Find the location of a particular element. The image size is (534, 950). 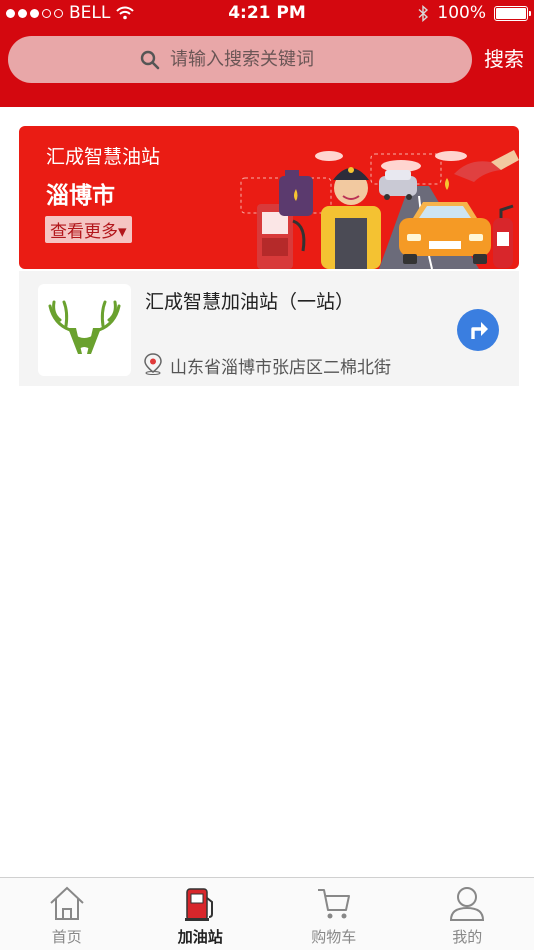

attendant is located at coordinates (351, 218).